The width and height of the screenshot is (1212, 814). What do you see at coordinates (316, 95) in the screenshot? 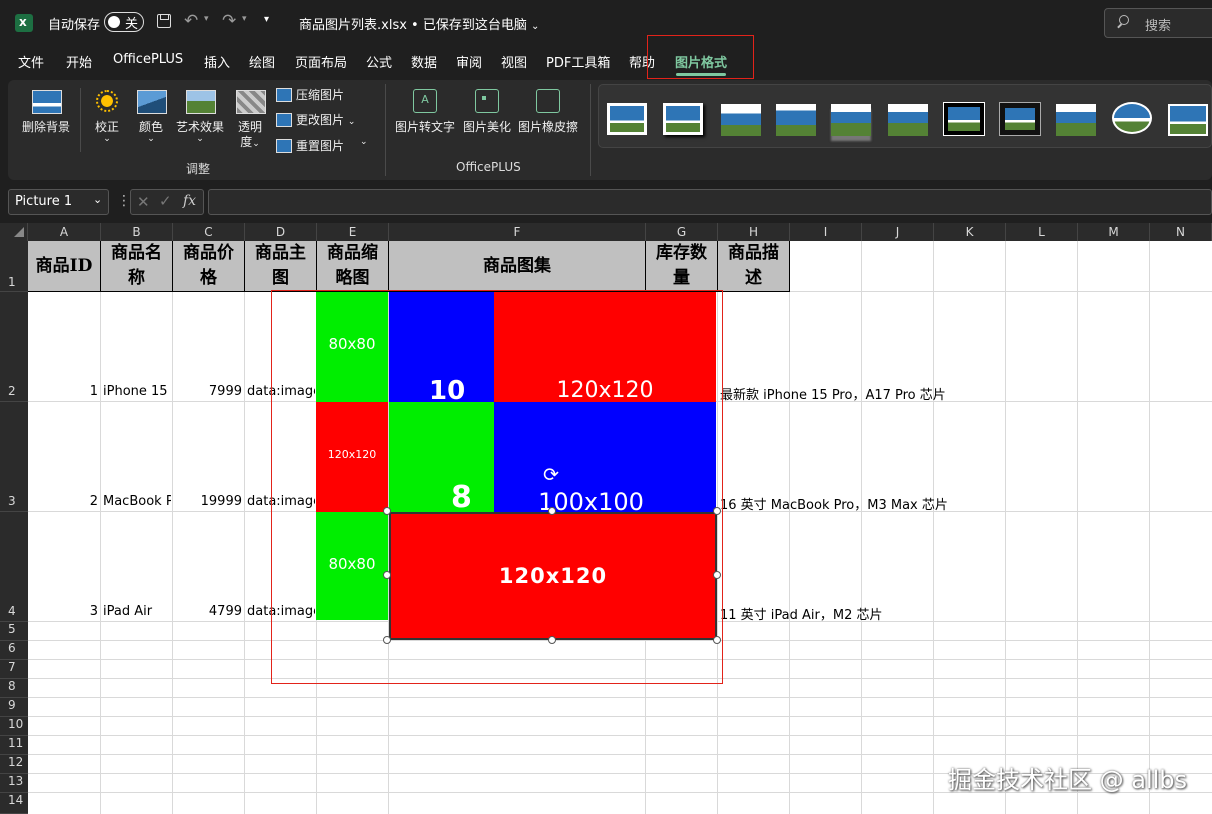
I see `compress-pictures-button: 压缩图片` at bounding box center [316, 95].